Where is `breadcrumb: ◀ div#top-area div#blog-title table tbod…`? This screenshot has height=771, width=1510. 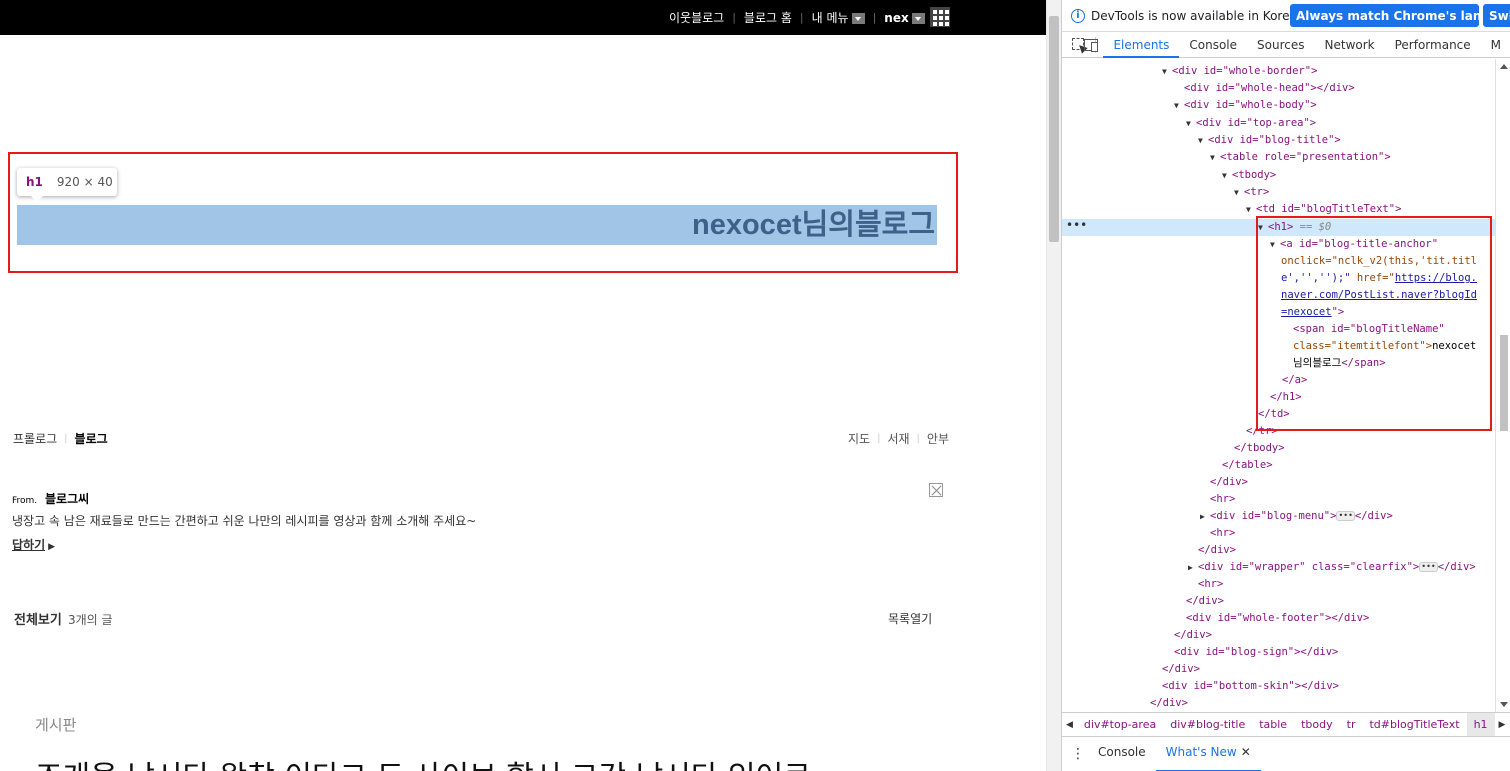 breadcrumb: ◀ div#top-area div#blog-title table tbod… is located at coordinates (1286, 724).